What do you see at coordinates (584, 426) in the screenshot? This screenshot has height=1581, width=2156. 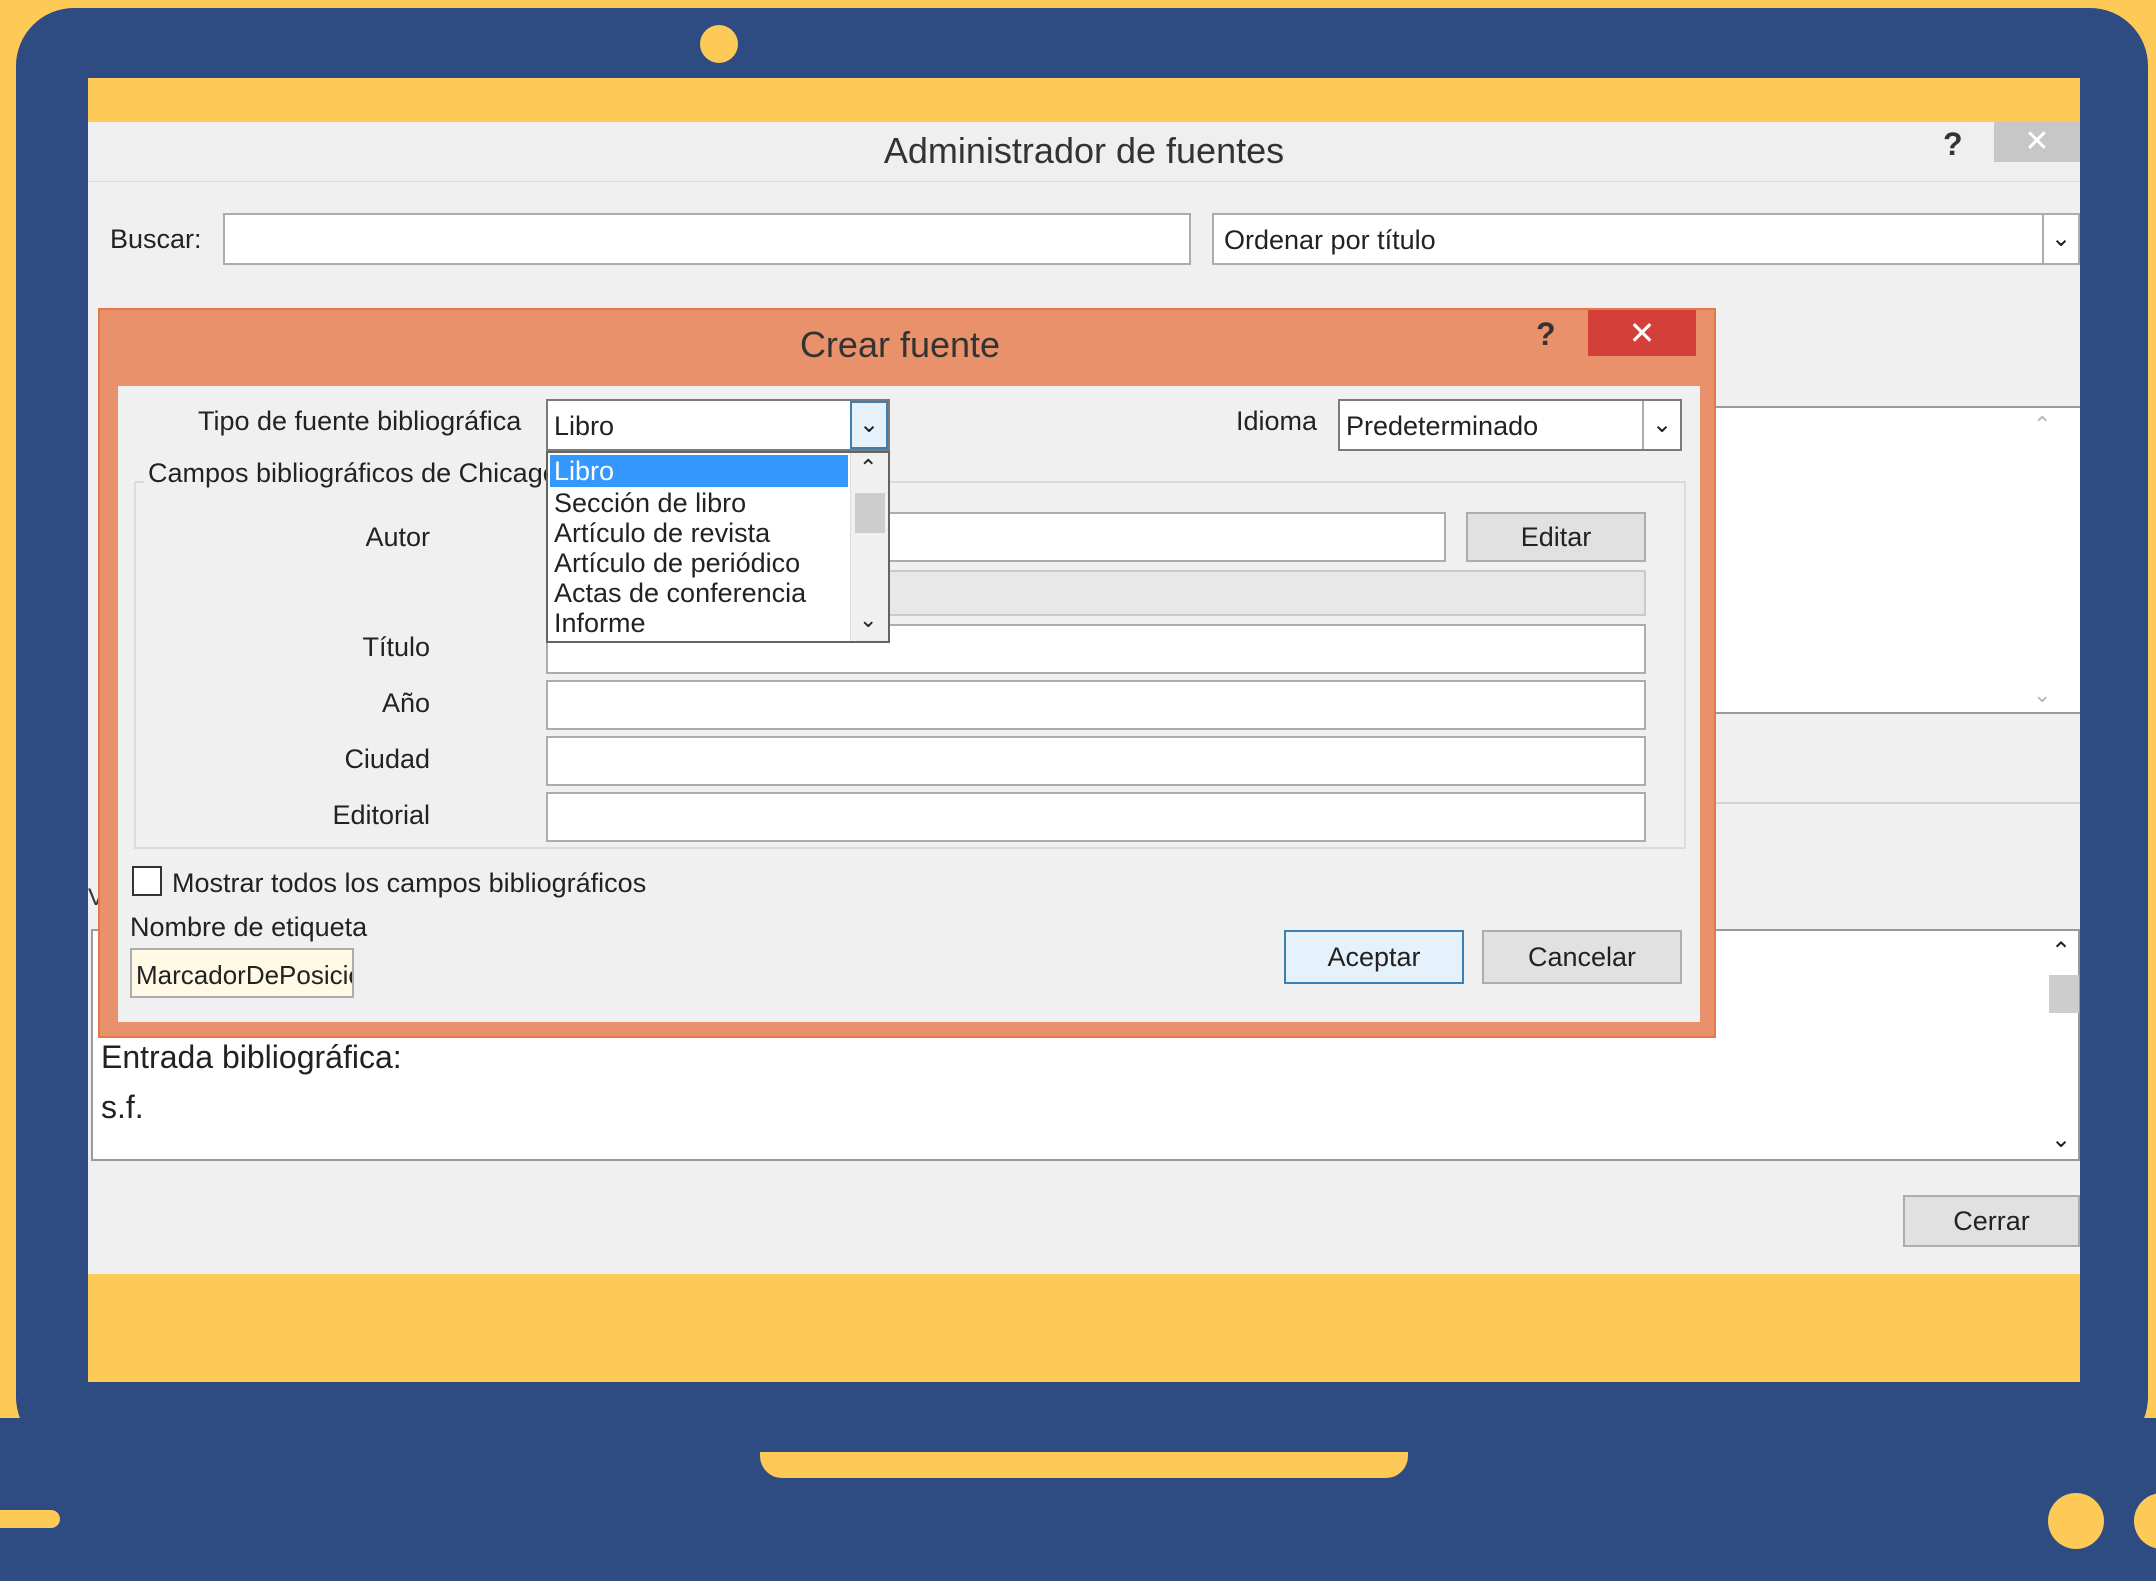 I see `source-type-value: Libro` at bounding box center [584, 426].